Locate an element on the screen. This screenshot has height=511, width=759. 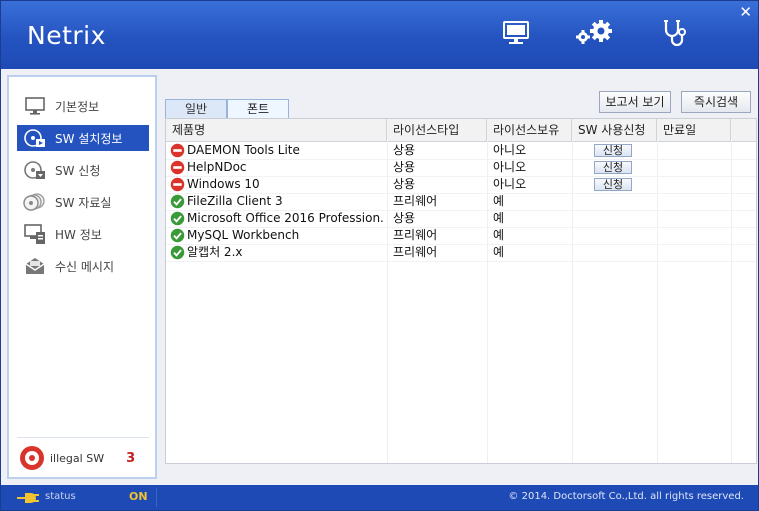
sidebar-item-sw-request: SW 신청 is located at coordinates (83, 170).